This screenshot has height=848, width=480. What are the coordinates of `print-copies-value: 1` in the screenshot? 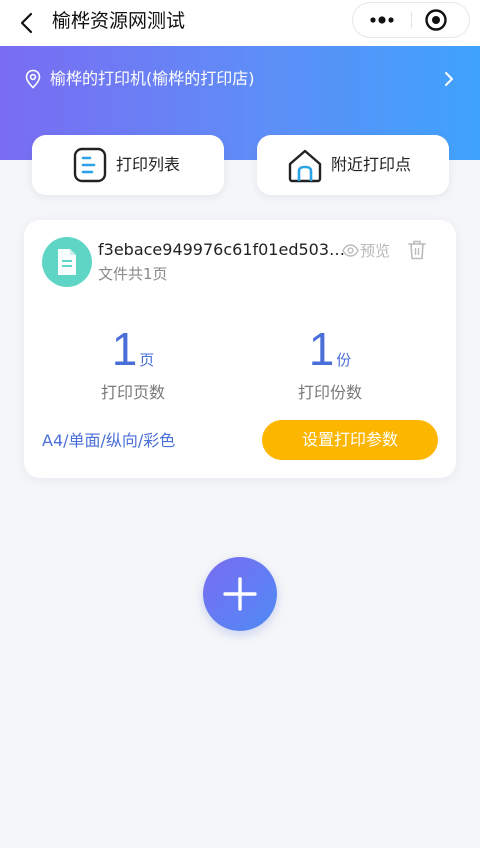 It's located at (321, 349).